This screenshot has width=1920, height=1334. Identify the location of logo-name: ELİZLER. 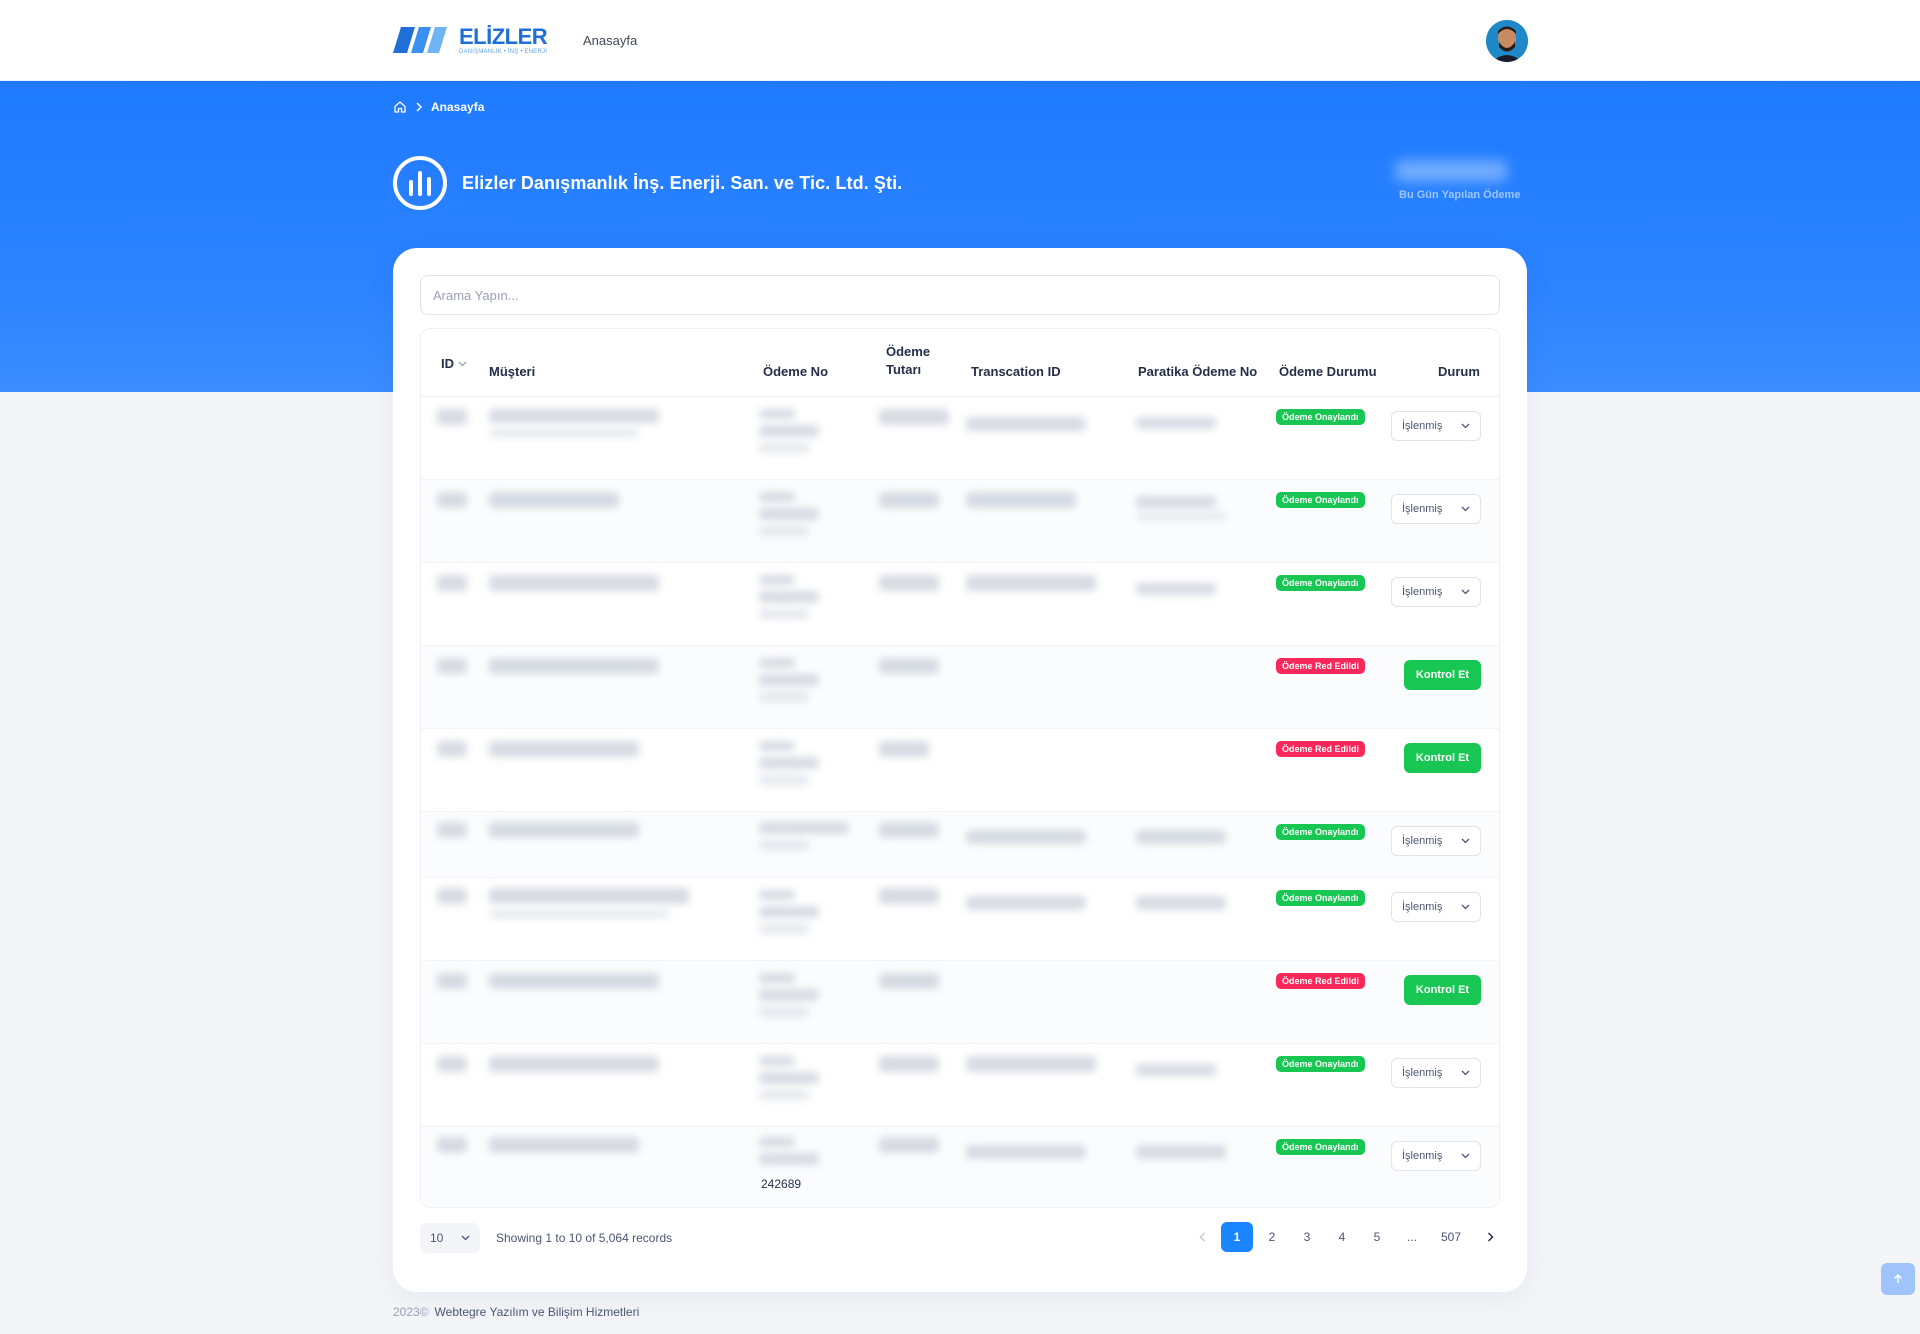
(503, 36).